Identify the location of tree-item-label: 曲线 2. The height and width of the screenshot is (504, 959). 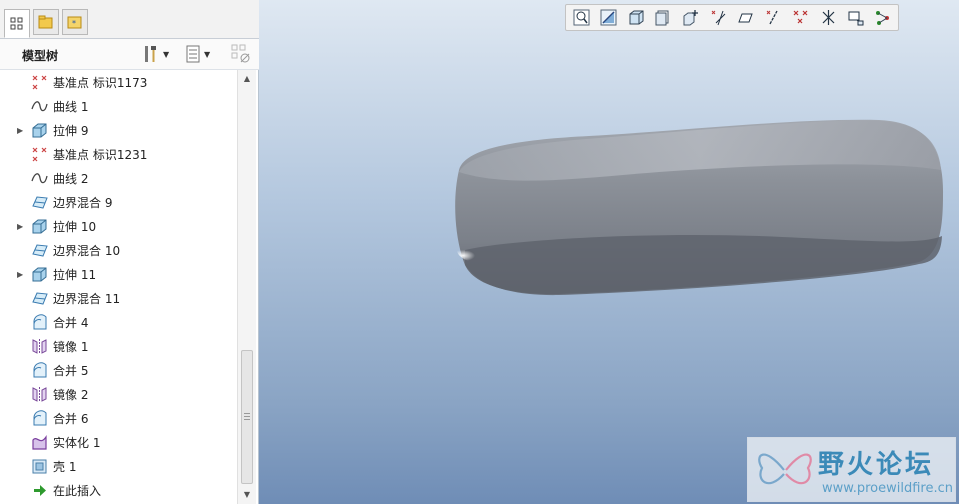
(71, 178).